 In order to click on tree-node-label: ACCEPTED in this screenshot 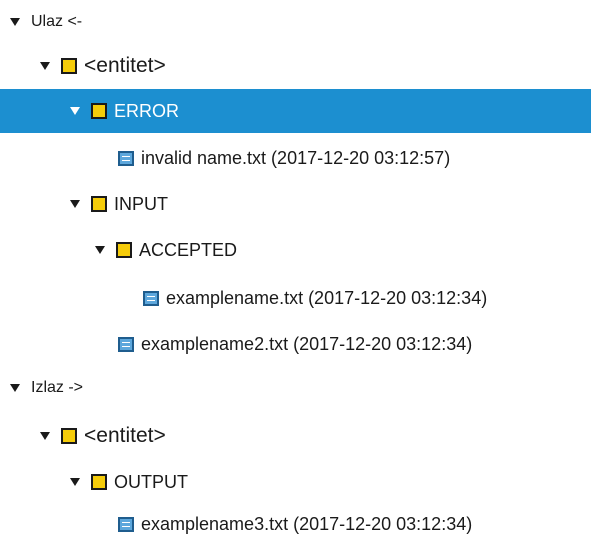, I will do `click(188, 249)`.